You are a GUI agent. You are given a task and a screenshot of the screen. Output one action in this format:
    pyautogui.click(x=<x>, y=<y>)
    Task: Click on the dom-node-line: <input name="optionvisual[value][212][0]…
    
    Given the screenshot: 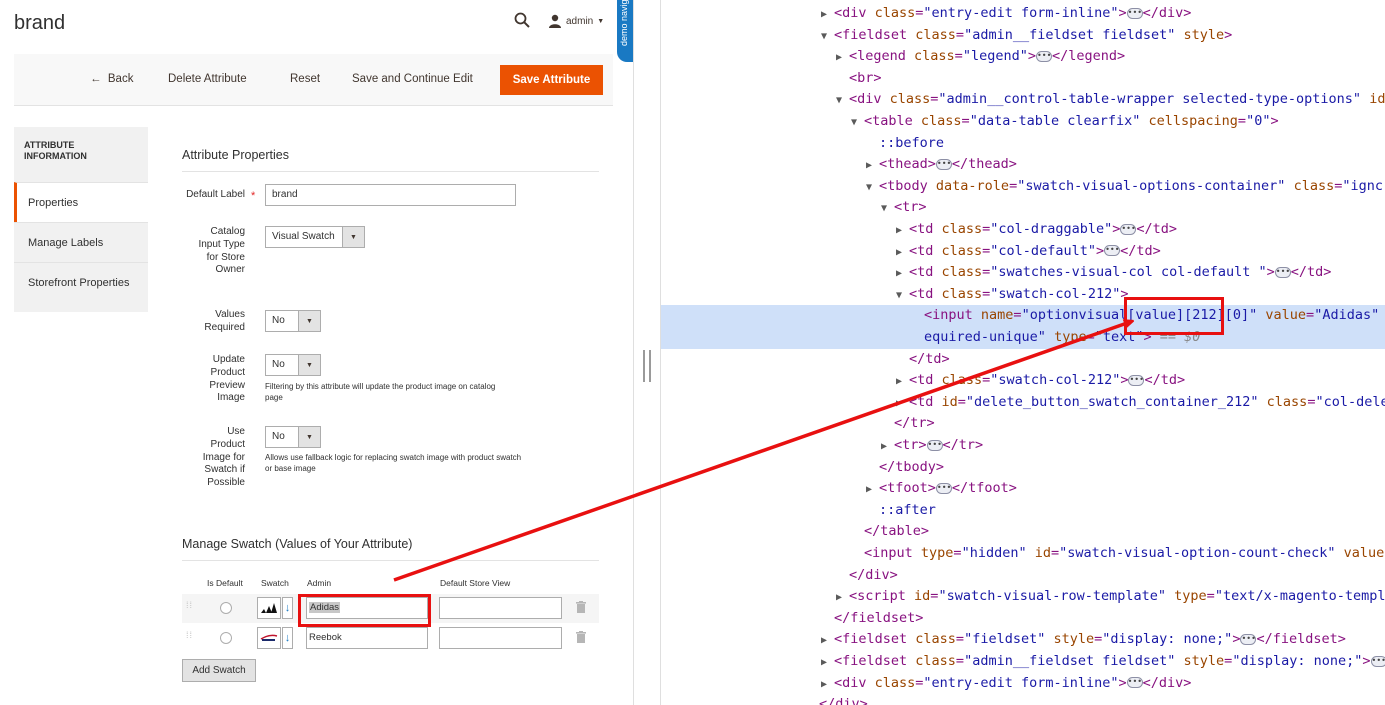 What is the action you would take?
    pyautogui.click(x=1023, y=316)
    